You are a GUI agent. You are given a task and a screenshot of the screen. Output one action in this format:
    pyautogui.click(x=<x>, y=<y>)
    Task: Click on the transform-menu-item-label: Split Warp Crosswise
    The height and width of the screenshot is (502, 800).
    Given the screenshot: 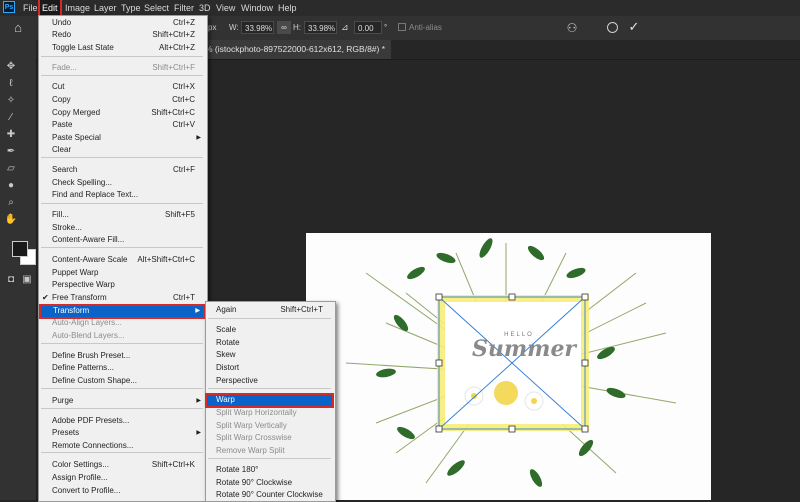 What is the action you would take?
    pyautogui.click(x=254, y=437)
    